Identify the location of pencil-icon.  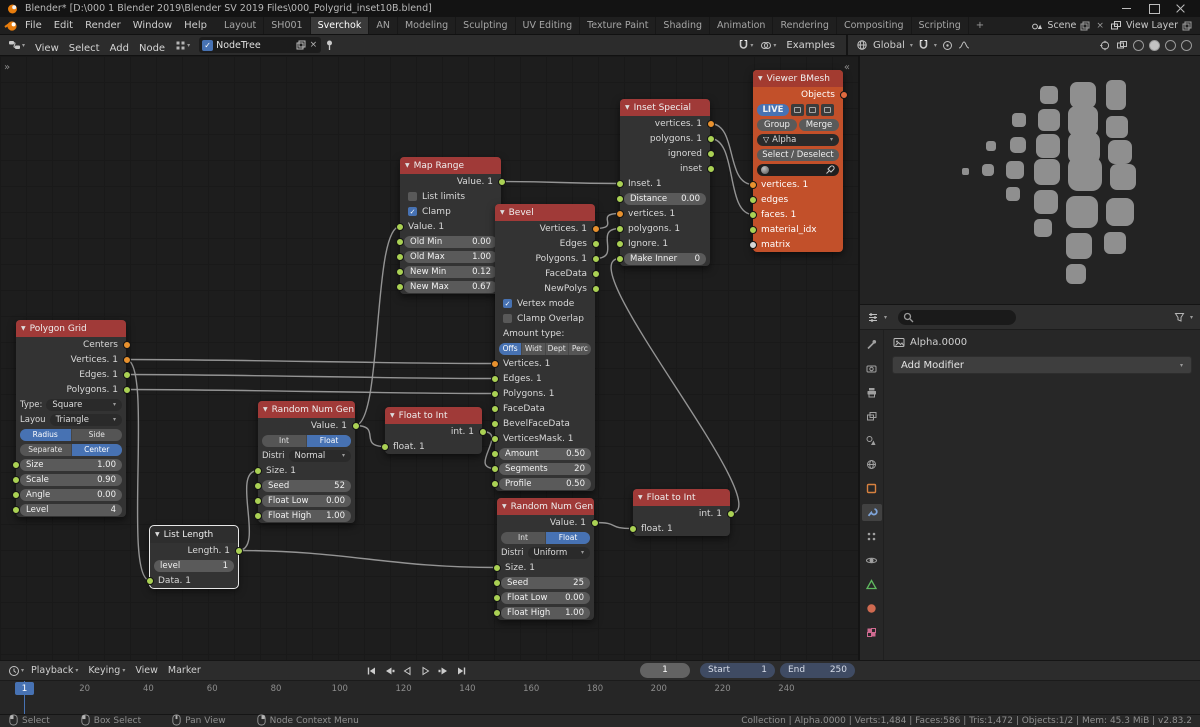
(797, 109).